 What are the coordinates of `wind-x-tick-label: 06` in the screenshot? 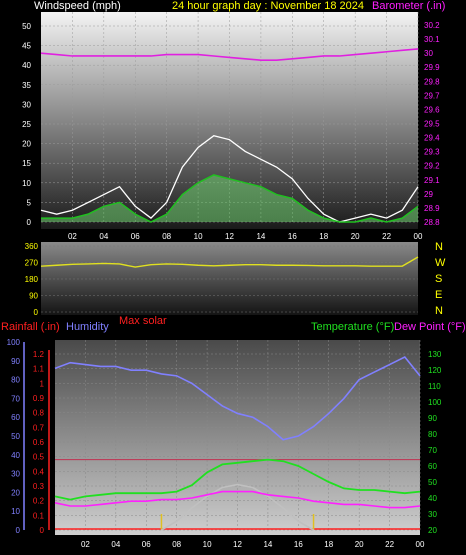 It's located at (135, 236).